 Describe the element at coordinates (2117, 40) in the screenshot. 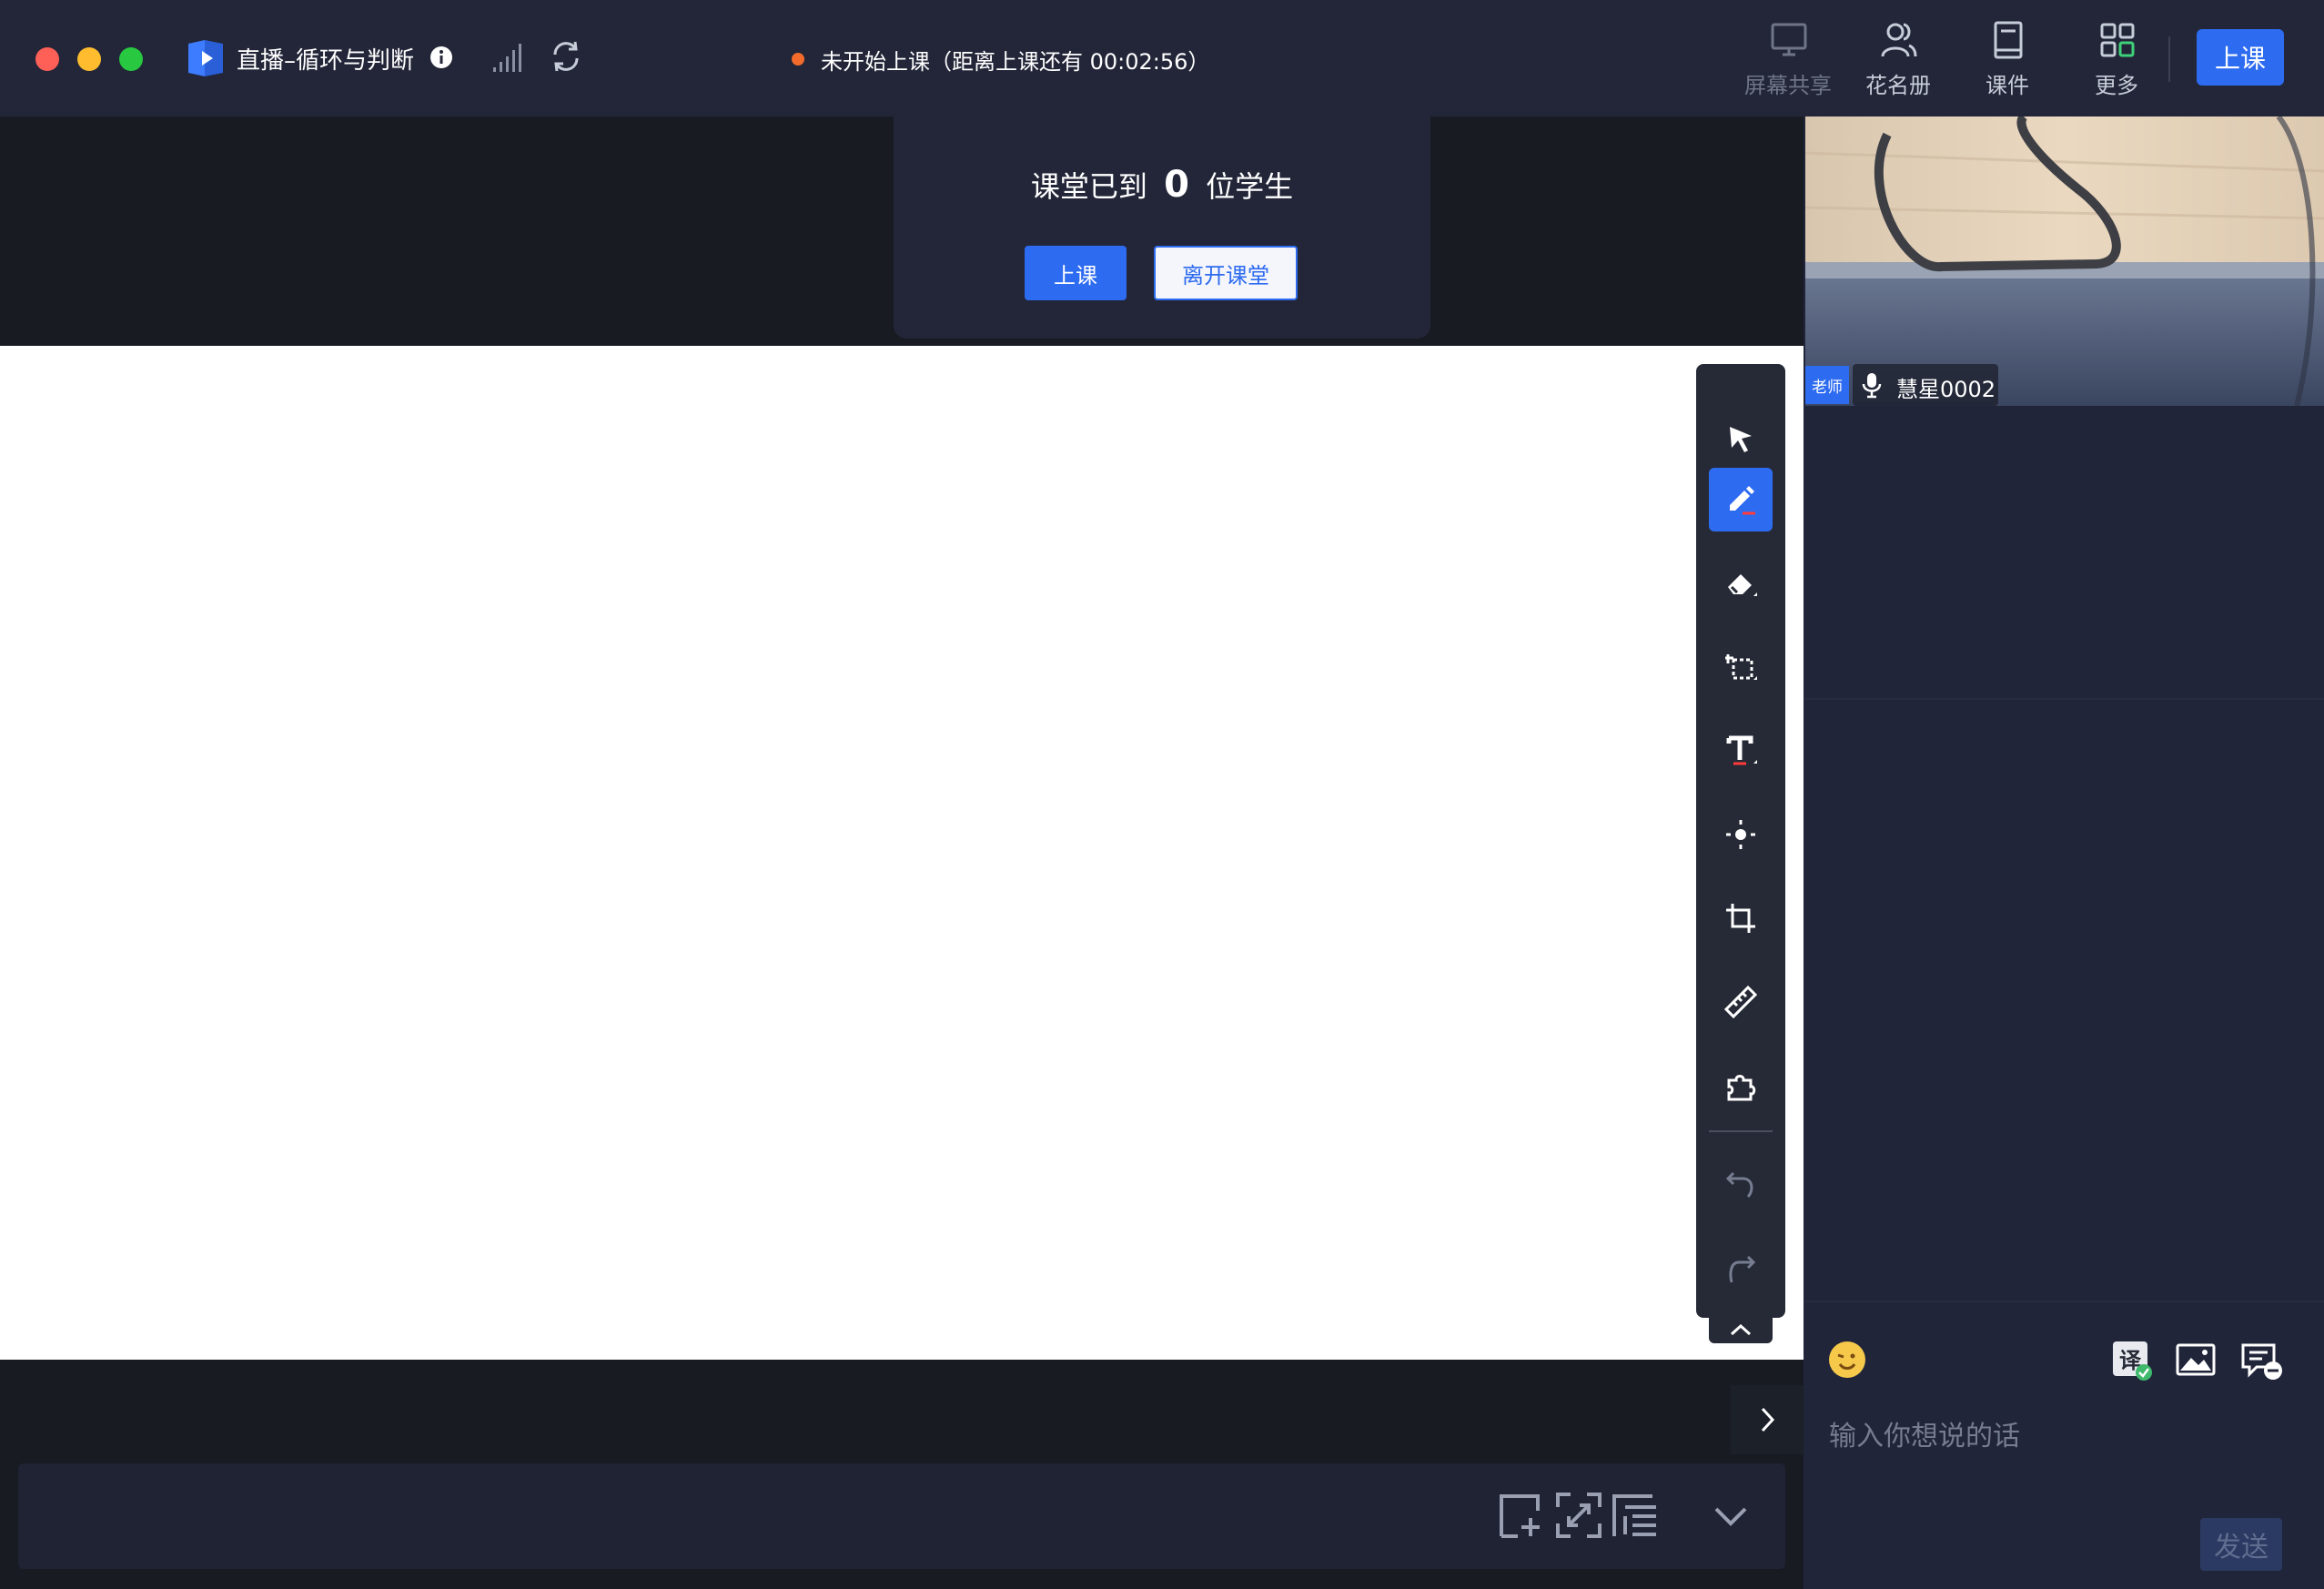

I see `grid-icon` at that location.